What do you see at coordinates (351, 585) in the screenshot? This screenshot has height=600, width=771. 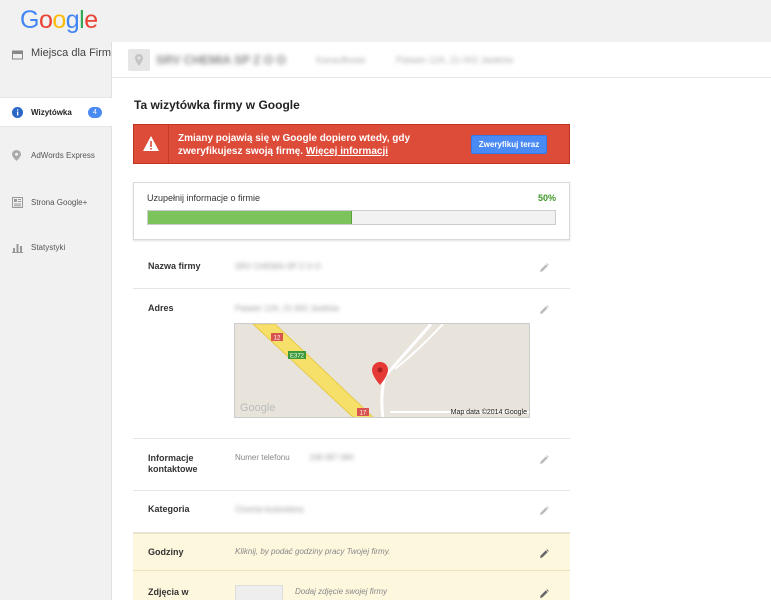 I see `row-photos: Zdjęcia w Dodaj zdjęcie swojej firmy` at bounding box center [351, 585].